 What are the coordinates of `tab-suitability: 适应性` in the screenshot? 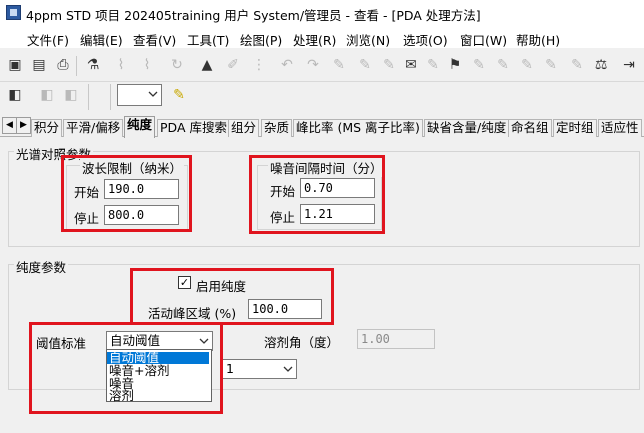 It's located at (620, 128).